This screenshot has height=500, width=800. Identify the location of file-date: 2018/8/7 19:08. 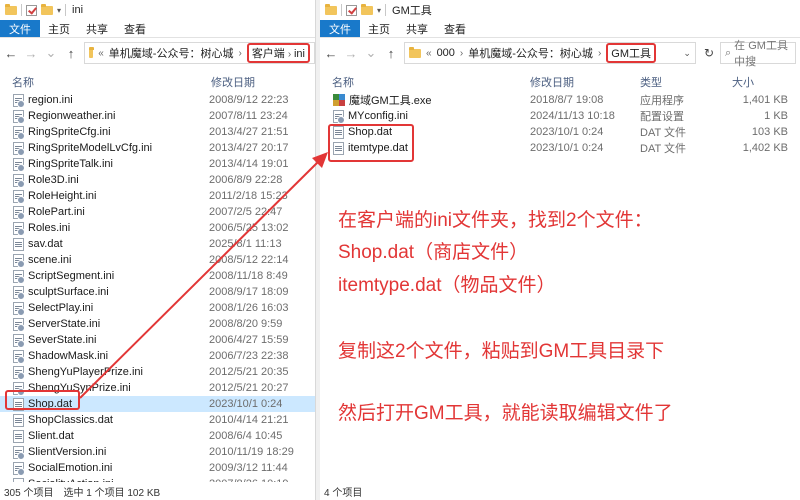
(567, 100).